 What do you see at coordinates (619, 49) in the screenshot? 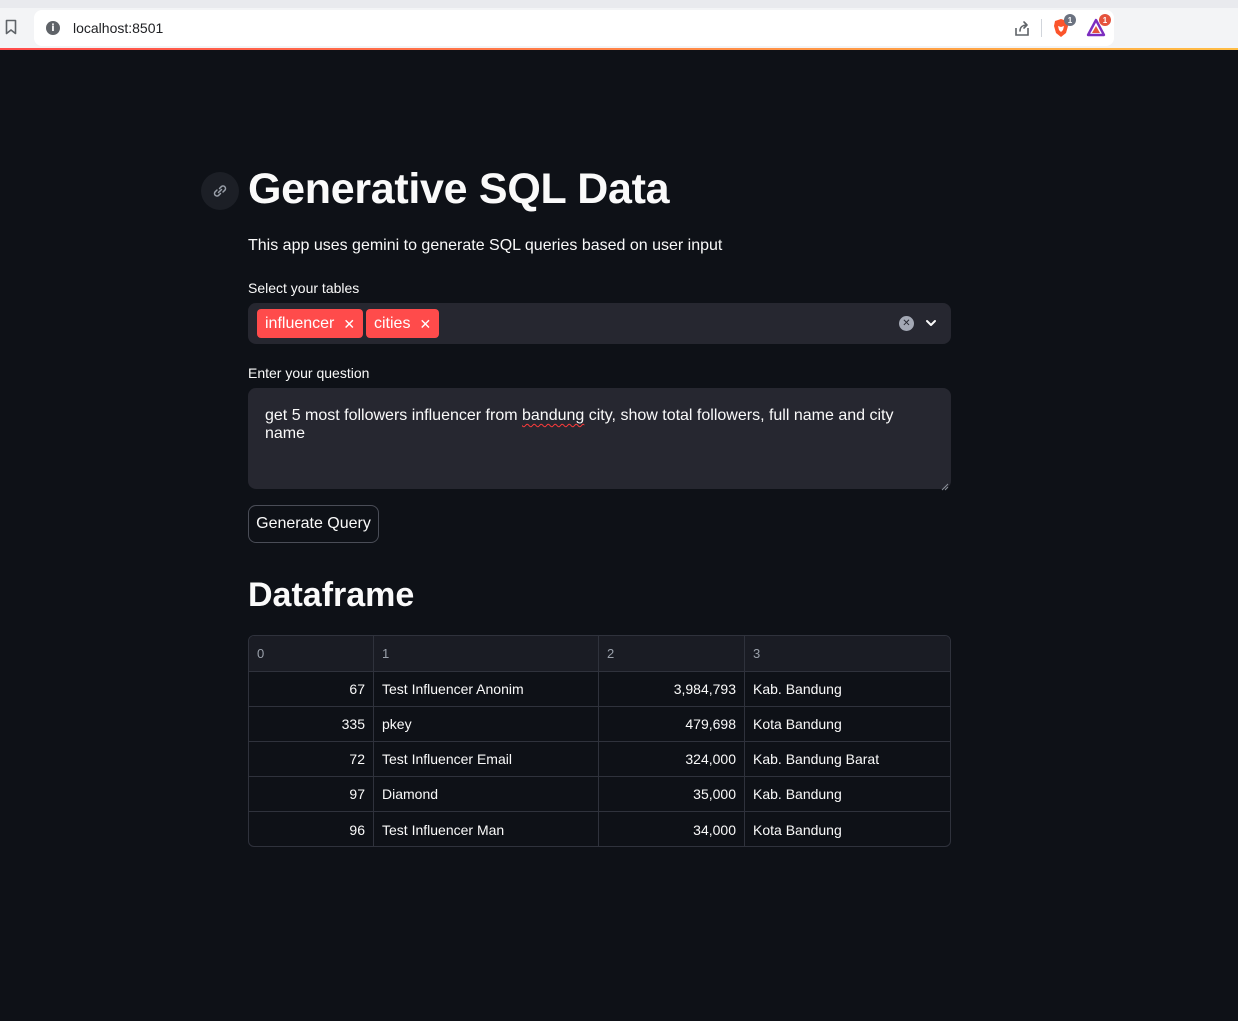
I see `loading-accent-bar` at bounding box center [619, 49].